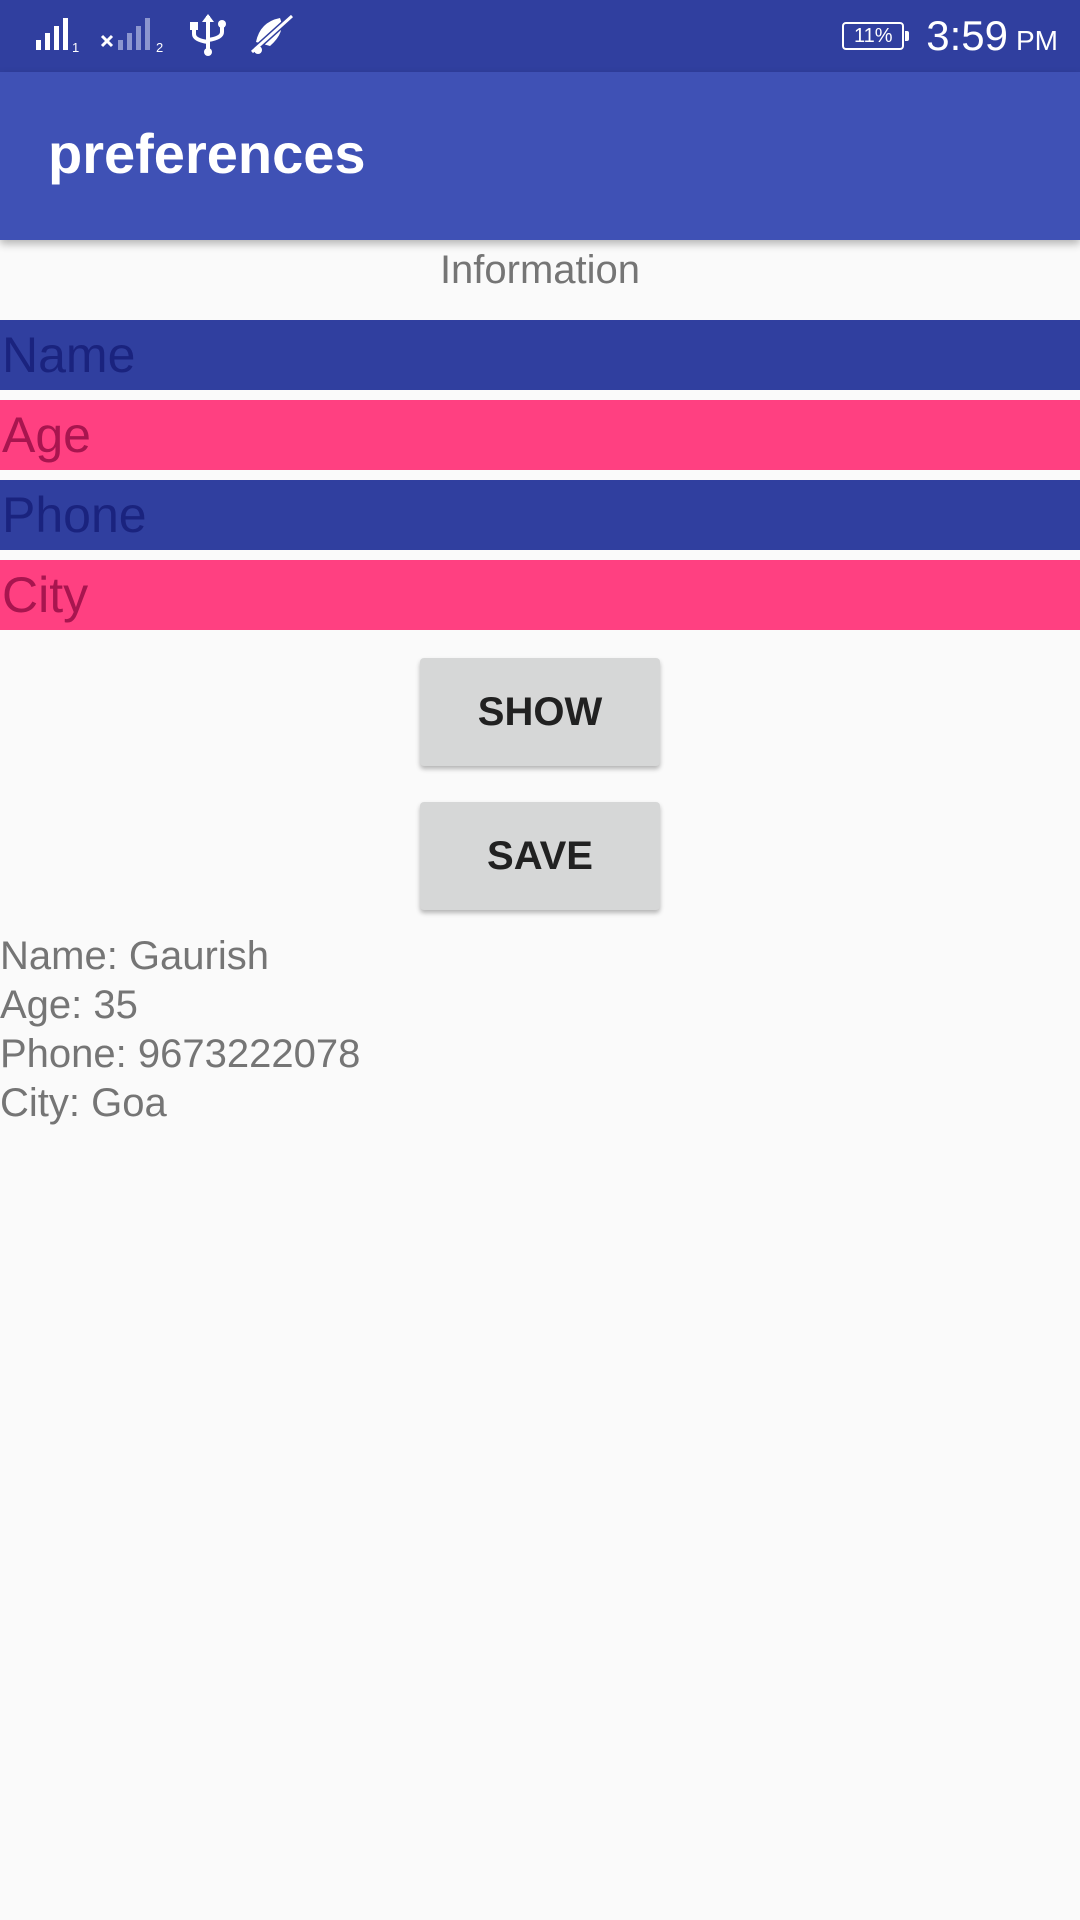 The image size is (1080, 1920). I want to click on status-icons-right: 11% 3:59 PM, so click(950, 36).